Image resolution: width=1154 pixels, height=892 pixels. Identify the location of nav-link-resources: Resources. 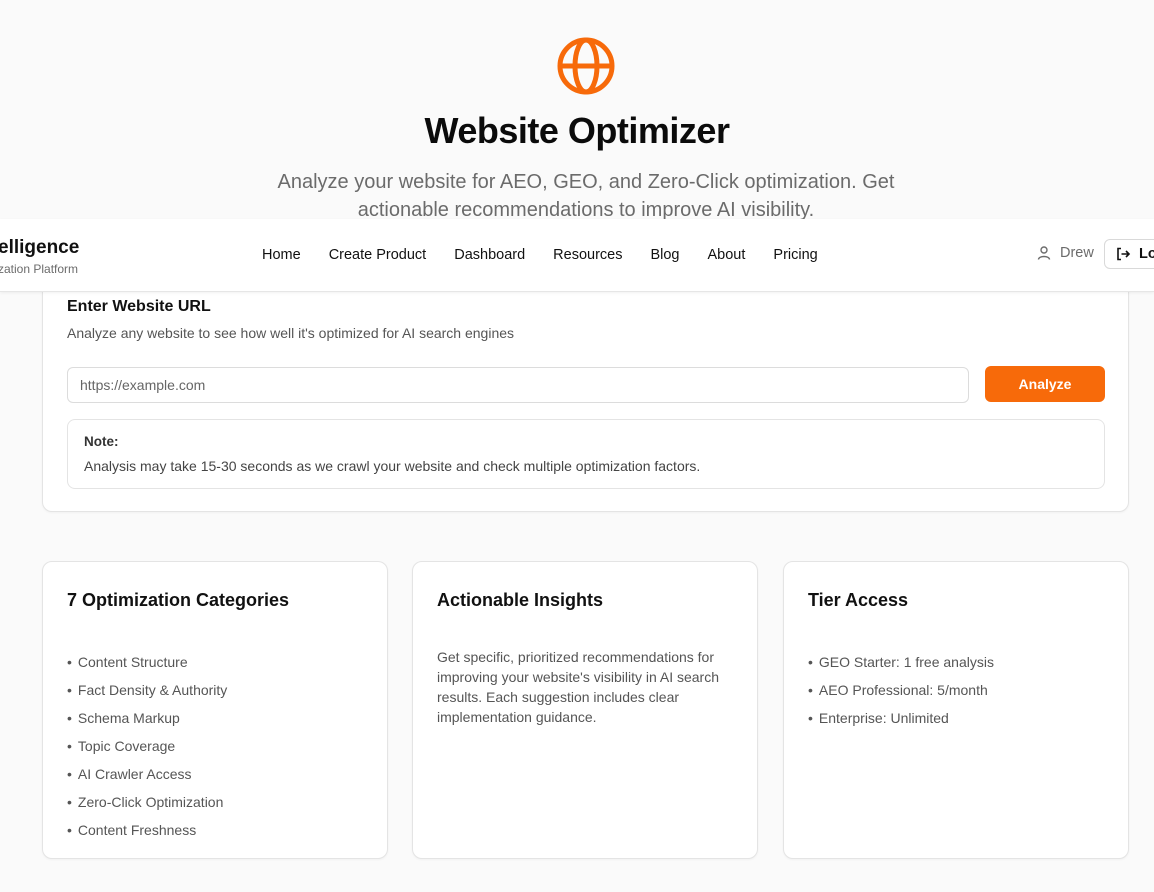
(587, 255).